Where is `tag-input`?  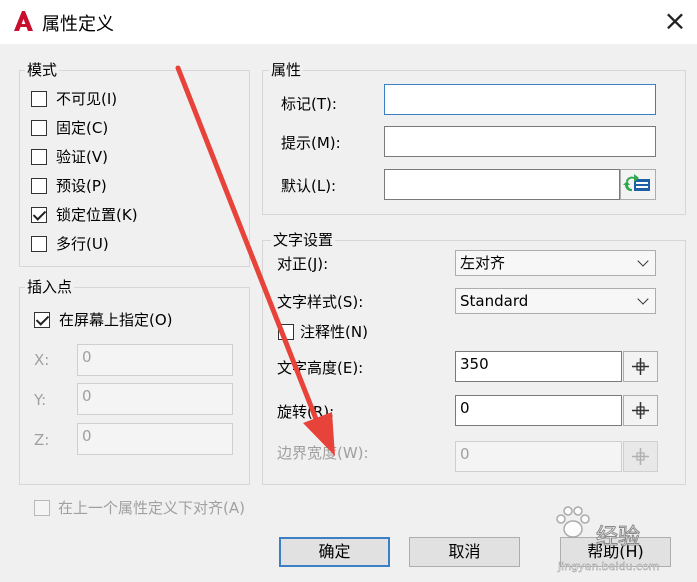 tag-input is located at coordinates (520, 99).